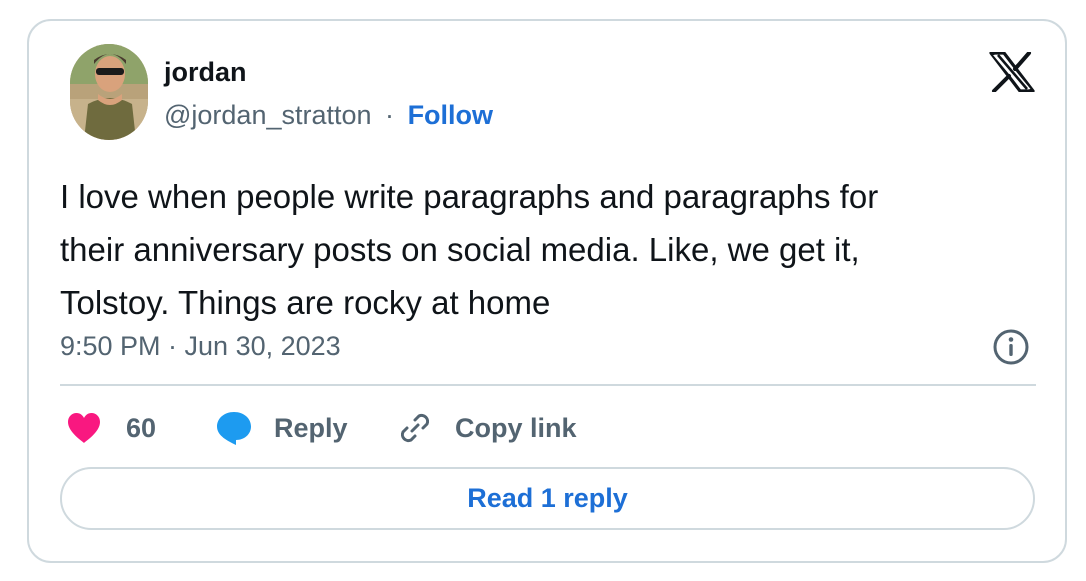 The image size is (1086, 581). Describe the element at coordinates (516, 428) in the screenshot. I see `copy-link-label: Copy link` at that location.